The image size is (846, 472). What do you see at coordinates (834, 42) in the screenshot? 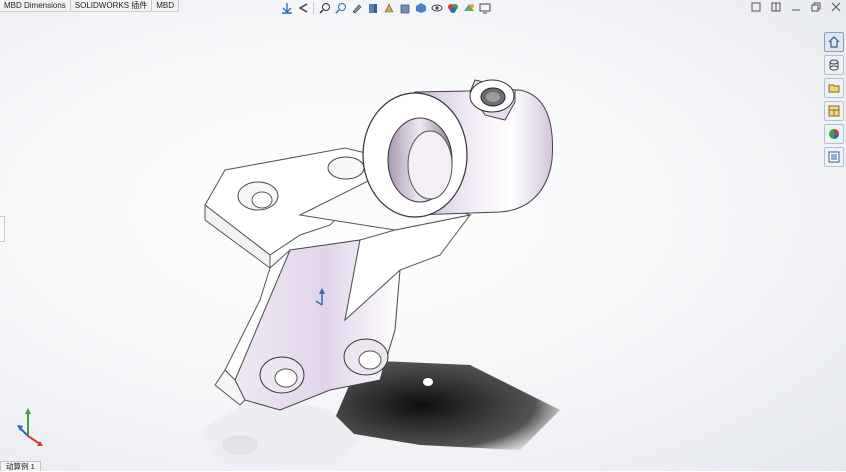
I see `home-icon` at bounding box center [834, 42].